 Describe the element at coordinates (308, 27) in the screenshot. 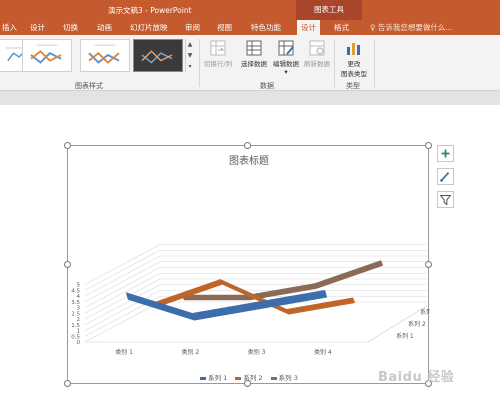

I see `tab-chart-design: 设计` at that location.